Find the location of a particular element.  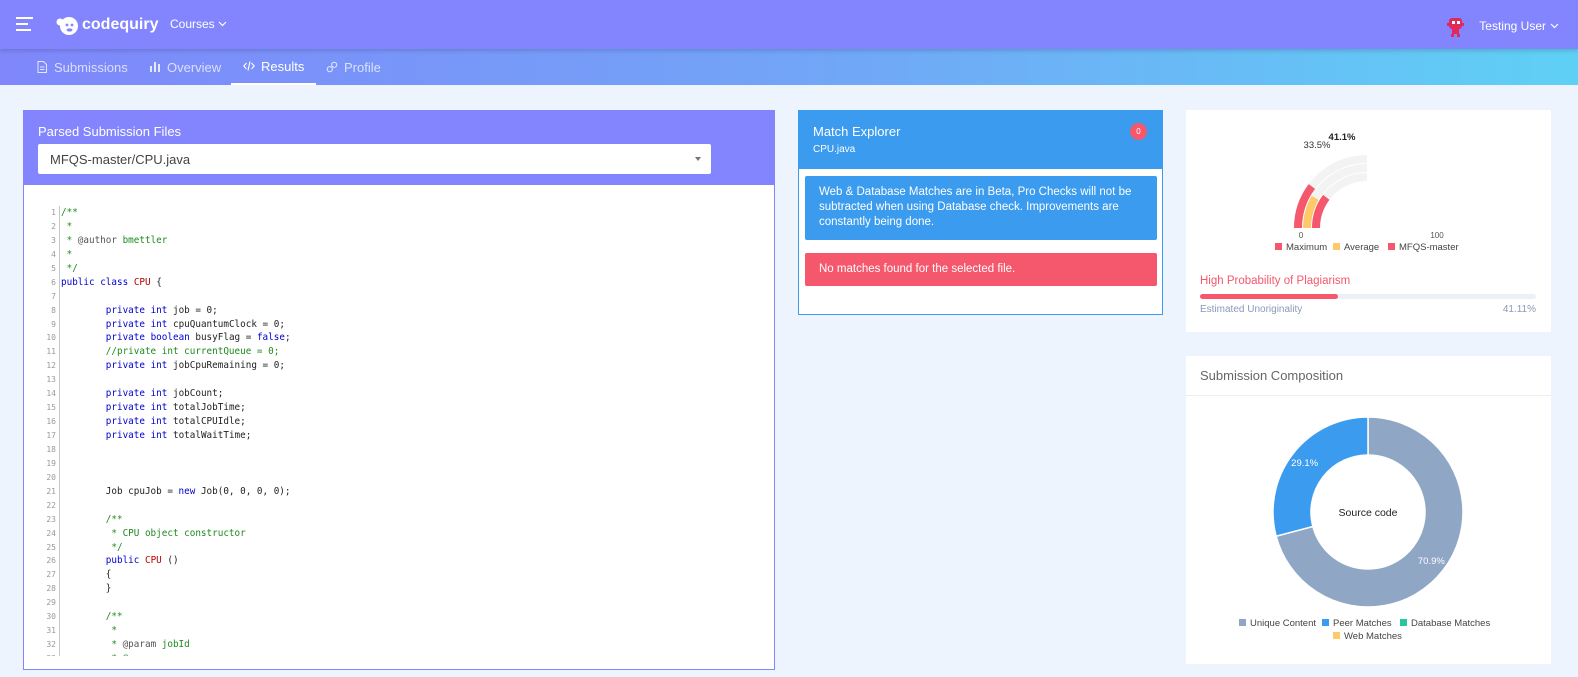

user-name: Testing User is located at coordinates (1512, 26).